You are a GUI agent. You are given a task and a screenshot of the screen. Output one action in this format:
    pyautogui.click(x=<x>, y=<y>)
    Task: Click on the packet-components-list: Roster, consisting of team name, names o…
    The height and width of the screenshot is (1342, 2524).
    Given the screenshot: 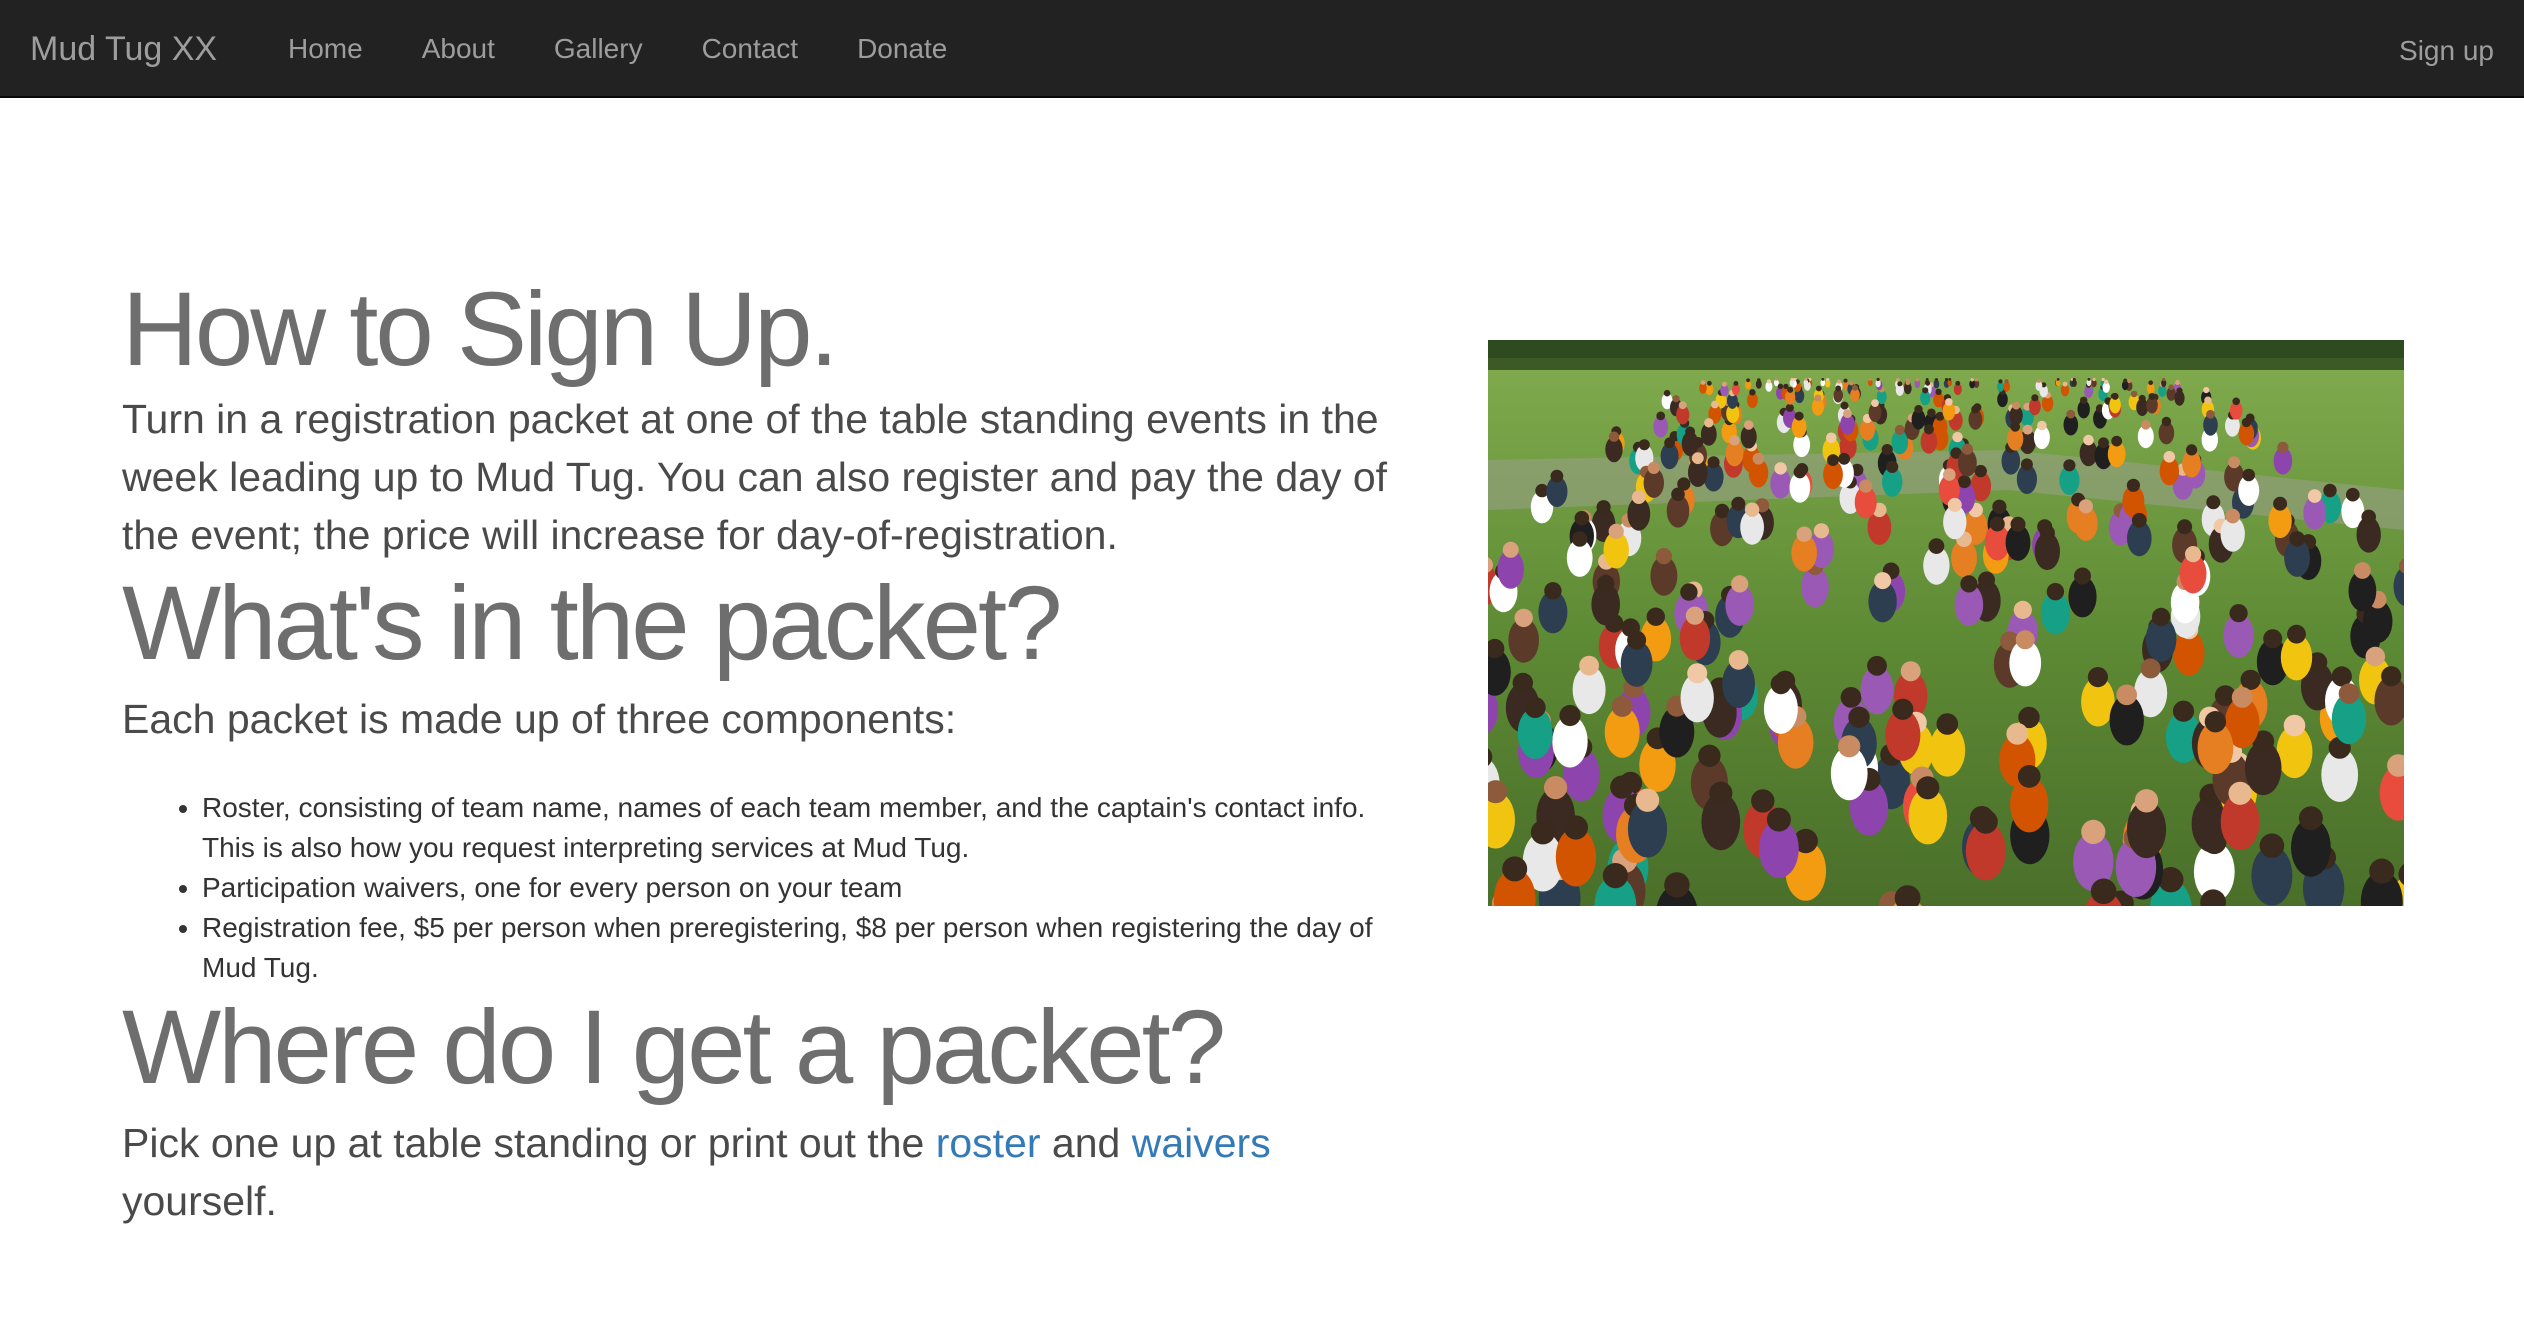 What is the action you would take?
    pyautogui.click(x=767, y=888)
    